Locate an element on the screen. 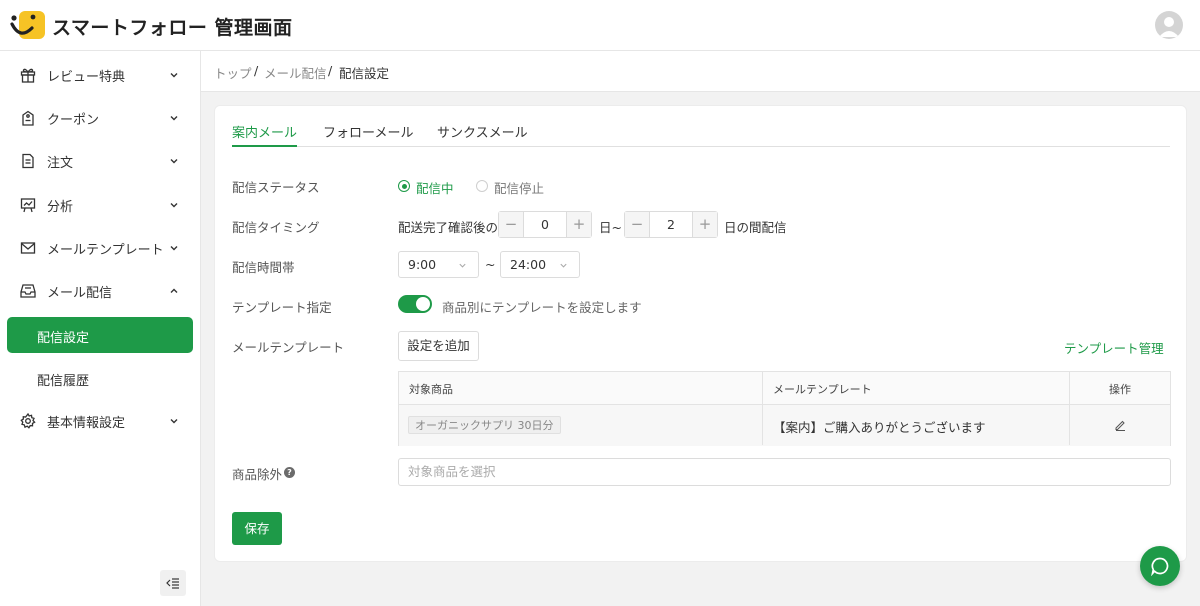  inbox-icon is located at coordinates (28, 291).